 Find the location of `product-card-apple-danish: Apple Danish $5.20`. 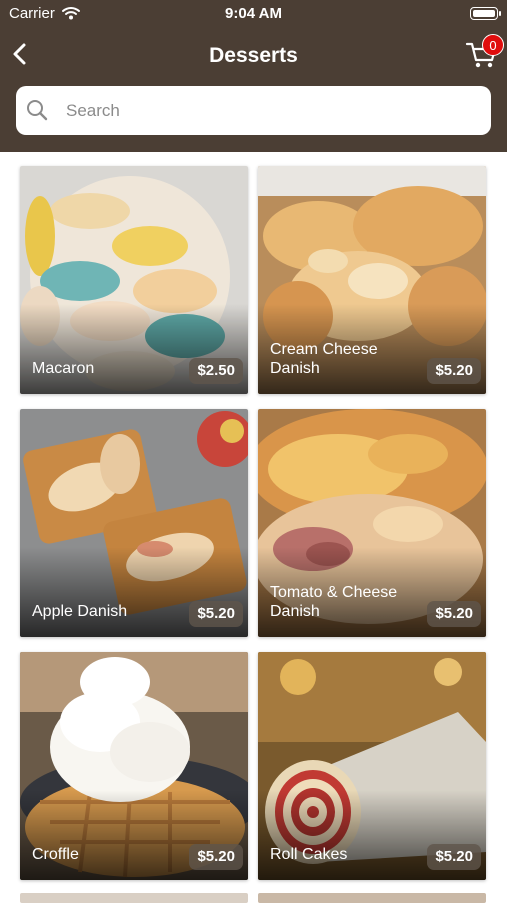

product-card-apple-danish: Apple Danish $5.20 is located at coordinates (134, 523).